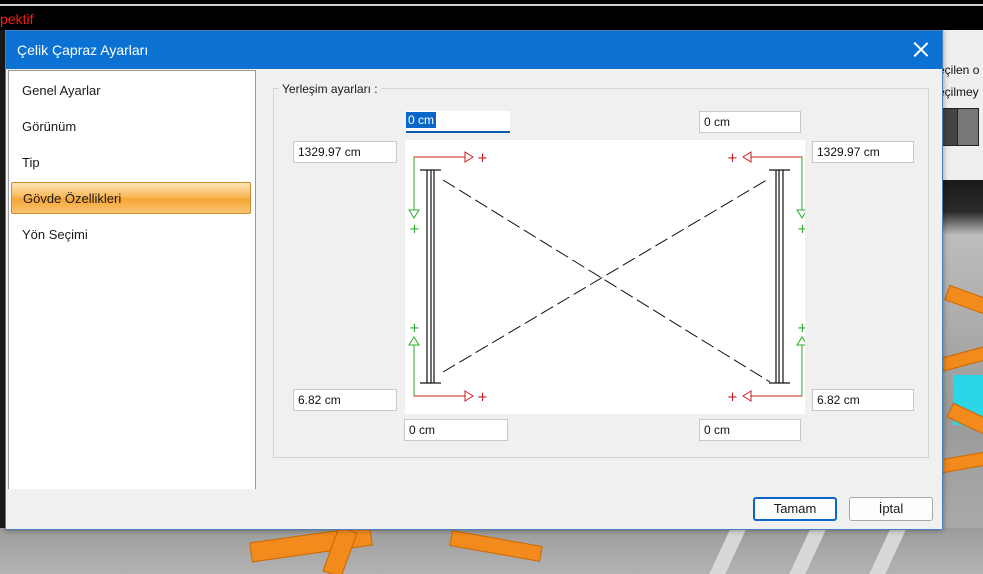  Describe the element at coordinates (131, 198) in the screenshot. I see `nav-item-body-properties: Gövde Özellikleri` at that location.